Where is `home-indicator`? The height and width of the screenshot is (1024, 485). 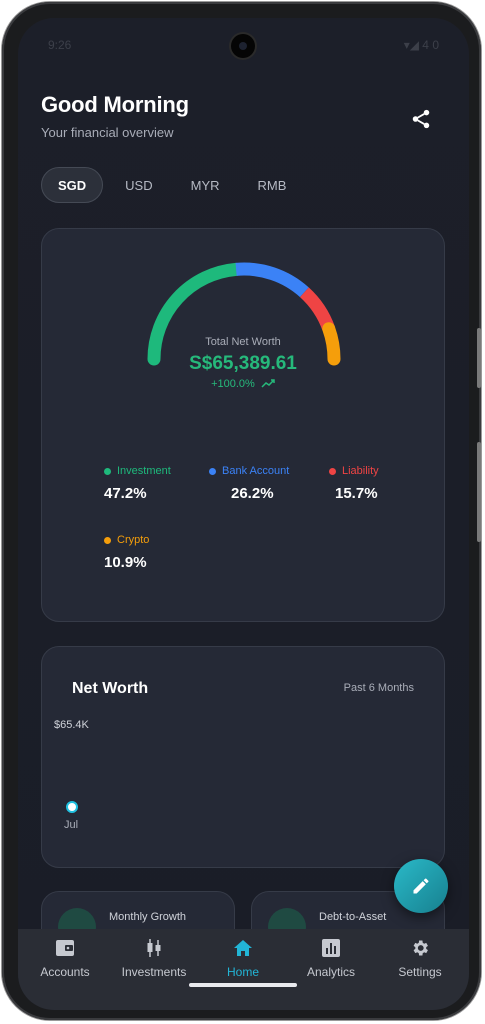
home-indicator is located at coordinates (243, 985).